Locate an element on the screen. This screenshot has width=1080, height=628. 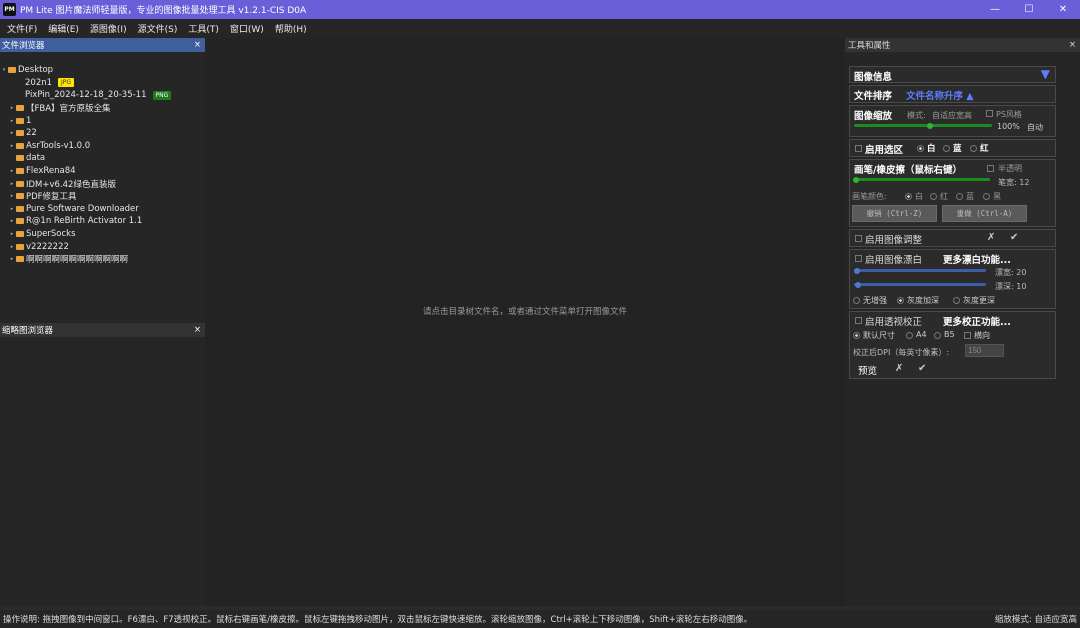
selection-section: 启用选区 白 蓝 红 is located at coordinates (952, 148).